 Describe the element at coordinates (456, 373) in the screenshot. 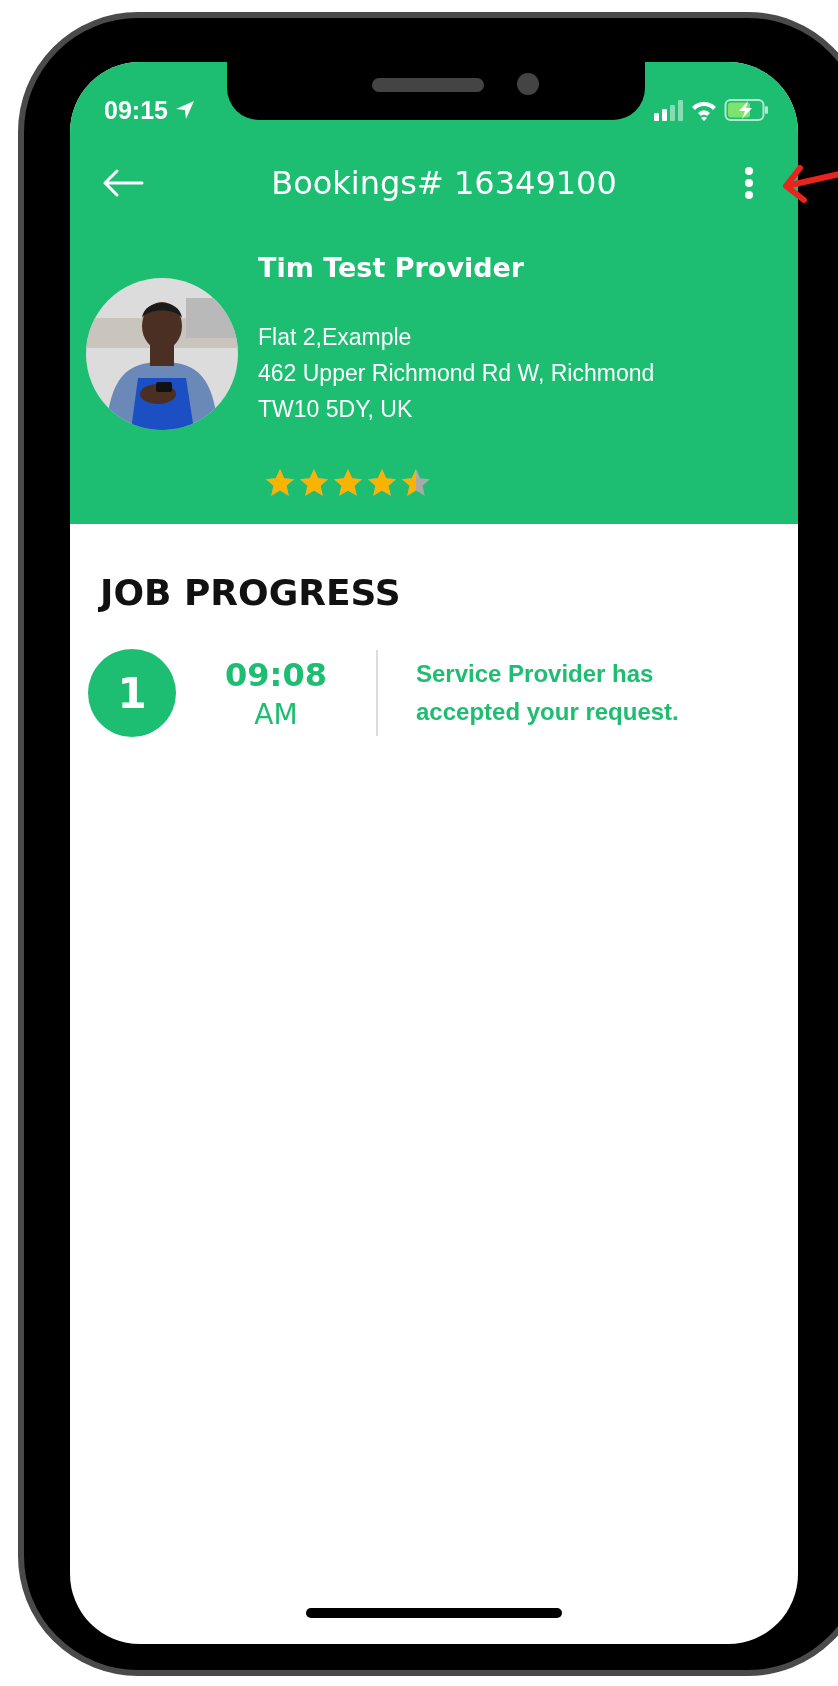

I see `address-line: 462 Upper Richmond Rd W, Richmond` at that location.